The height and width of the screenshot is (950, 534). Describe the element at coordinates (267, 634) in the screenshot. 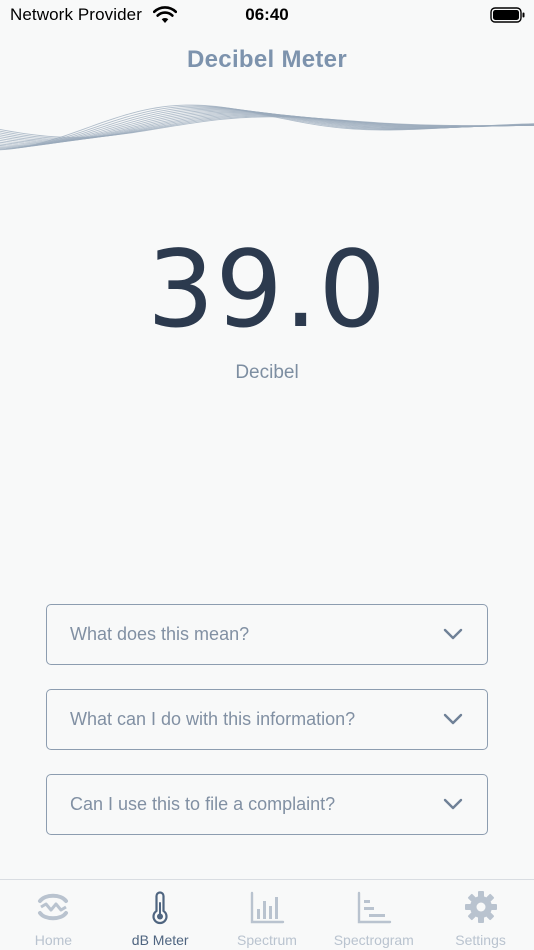

I see `faq-what-does-this-mean: What does this mean?` at that location.